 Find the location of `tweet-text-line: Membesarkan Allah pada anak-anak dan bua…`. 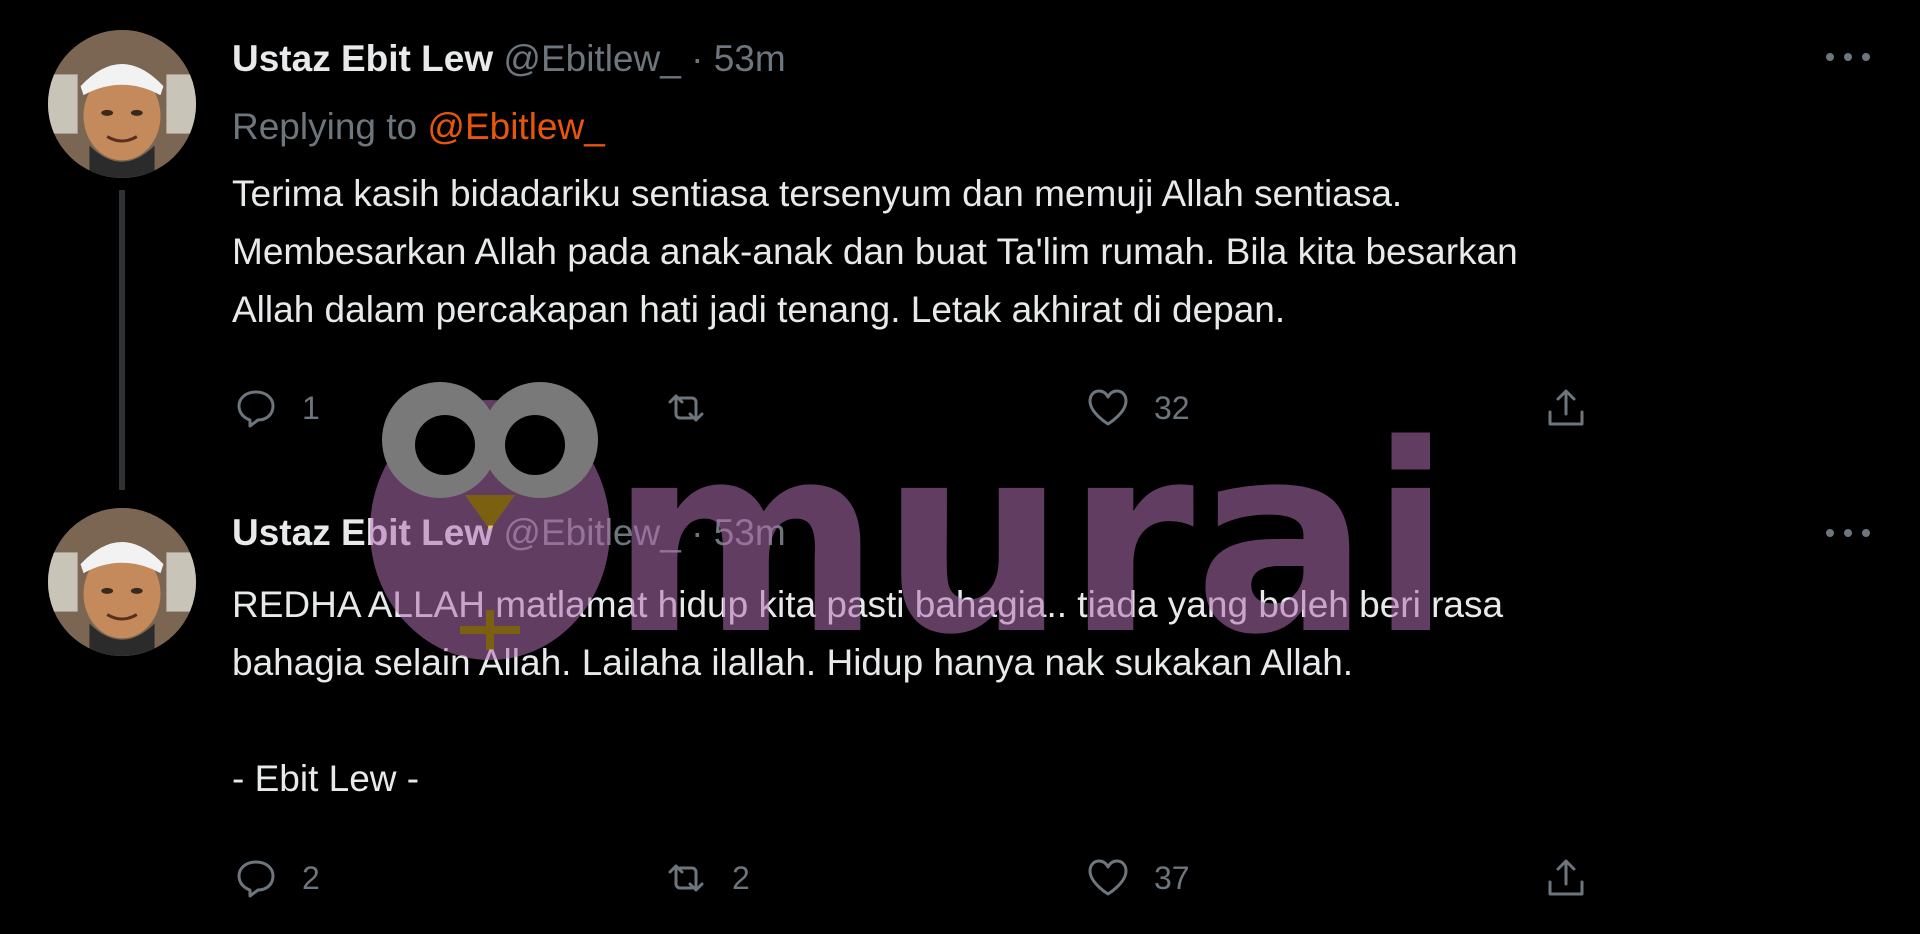

tweet-text-line: Membesarkan Allah pada anak-anak dan bua… is located at coordinates (875, 251).